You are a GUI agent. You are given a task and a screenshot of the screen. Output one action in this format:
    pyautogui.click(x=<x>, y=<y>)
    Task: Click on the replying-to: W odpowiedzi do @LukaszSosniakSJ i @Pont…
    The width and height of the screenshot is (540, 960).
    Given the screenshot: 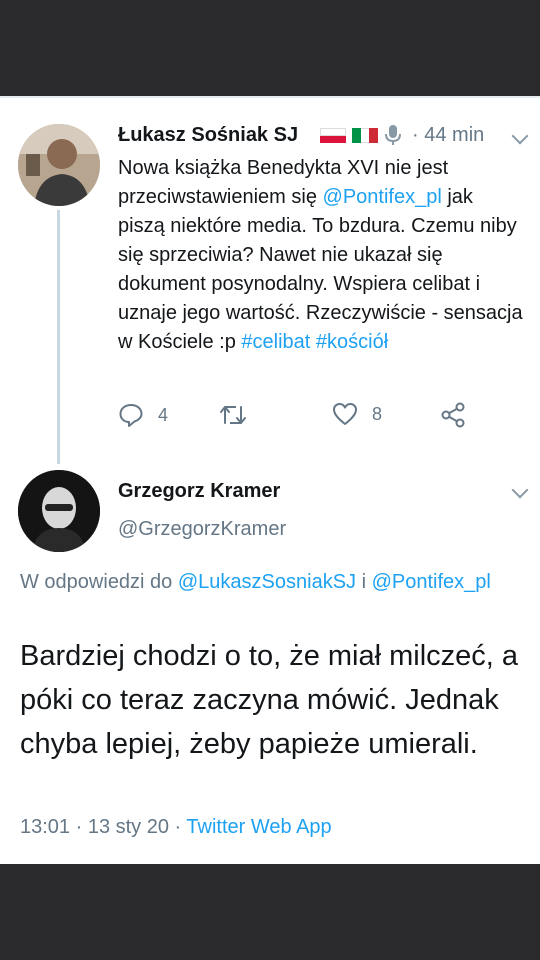 What is the action you would take?
    pyautogui.click(x=270, y=582)
    